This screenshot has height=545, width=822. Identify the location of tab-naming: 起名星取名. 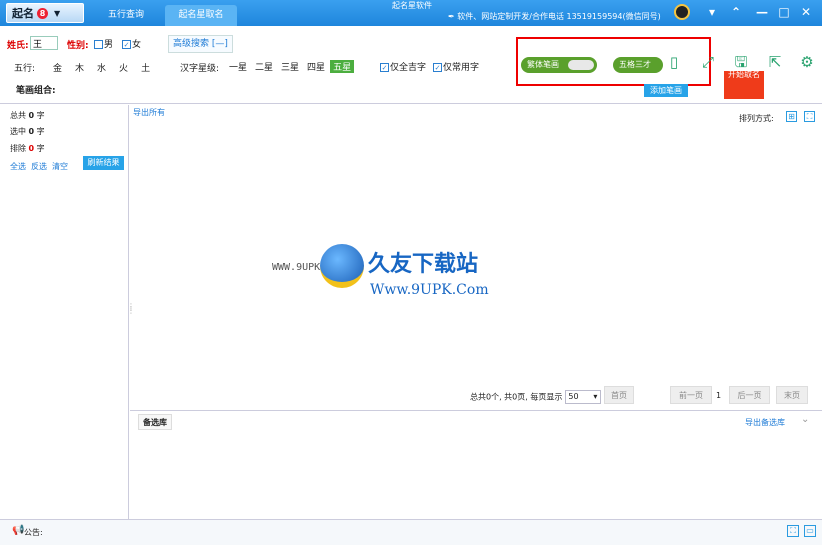
(201, 15).